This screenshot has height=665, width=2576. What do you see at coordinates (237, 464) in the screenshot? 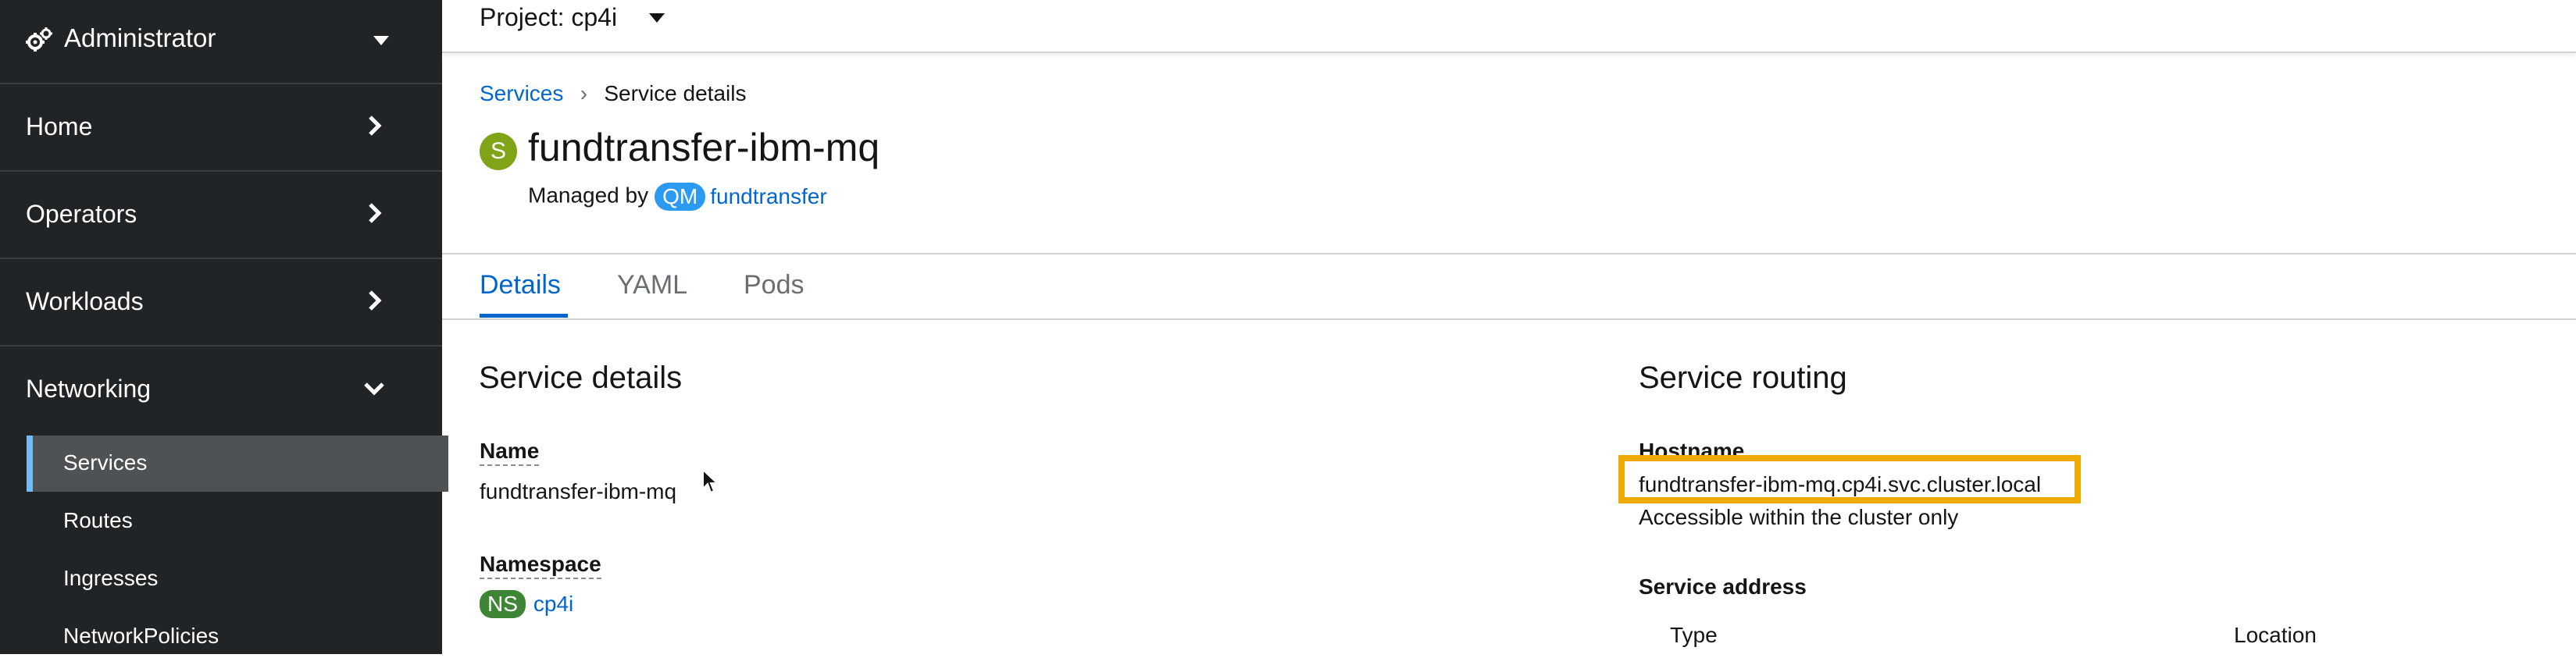
I see `sidebar-item-services: Services` at bounding box center [237, 464].